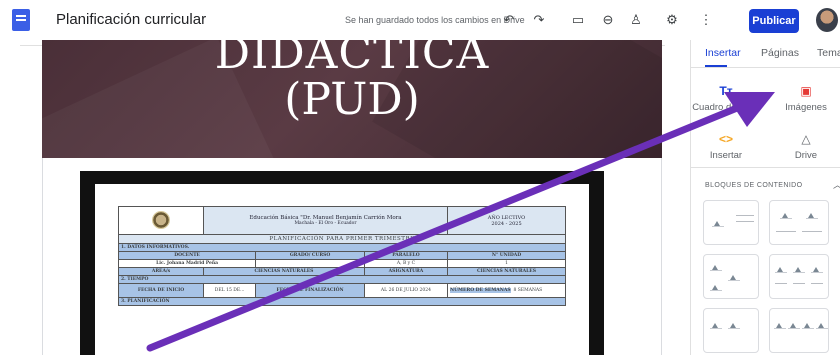  I want to click on chevron-up-icon: ︿, so click(836, 184).